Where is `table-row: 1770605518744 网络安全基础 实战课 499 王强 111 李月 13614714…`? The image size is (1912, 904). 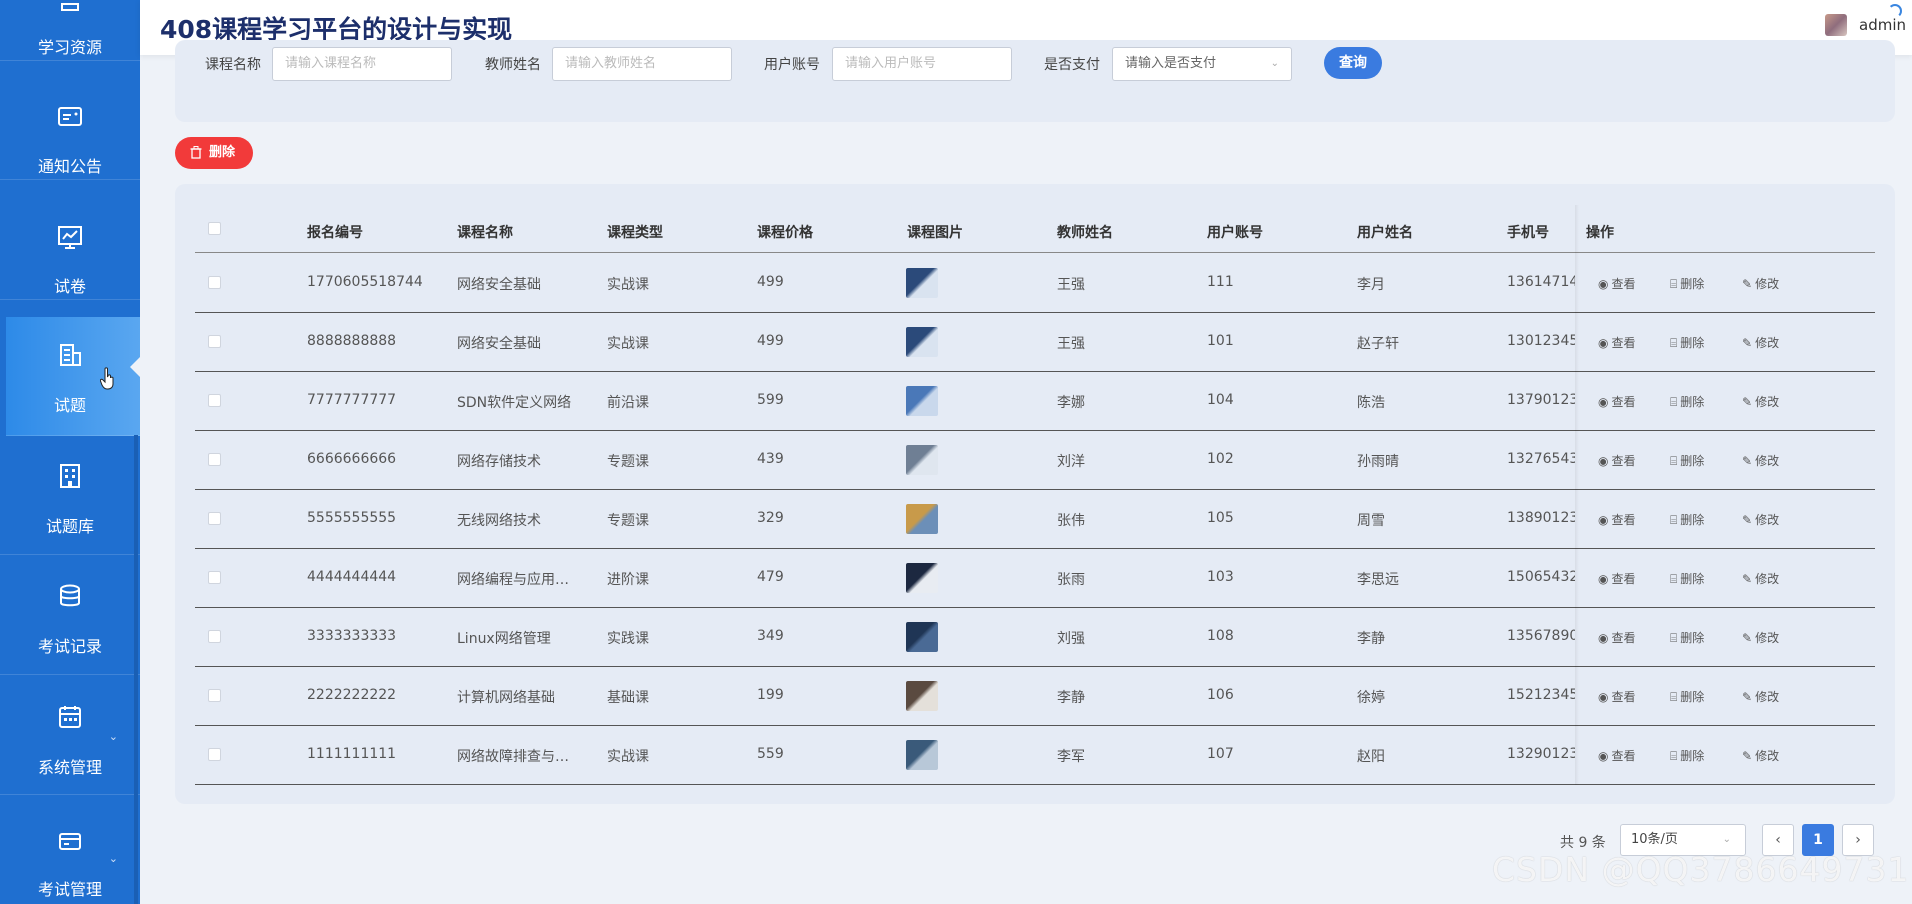
table-row: 1770605518744 网络安全基础 实战课 499 王强 111 李月 13614714… is located at coordinates (1035, 283).